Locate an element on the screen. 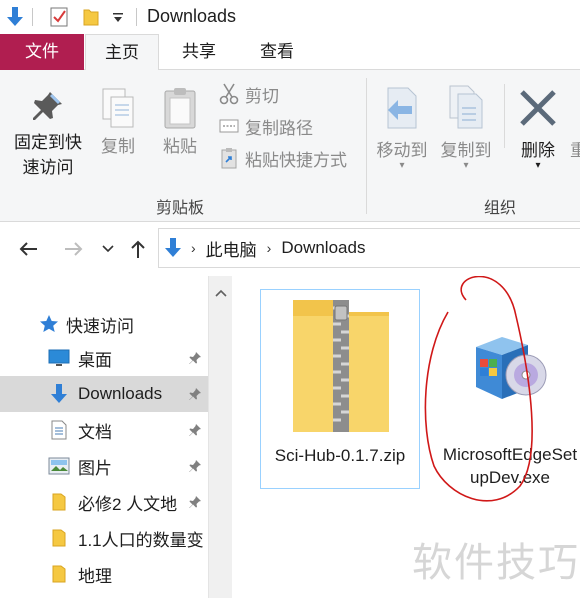 The image size is (580, 598). nav-item-folder-population: 1.1人口的数量变 is located at coordinates (104, 538).